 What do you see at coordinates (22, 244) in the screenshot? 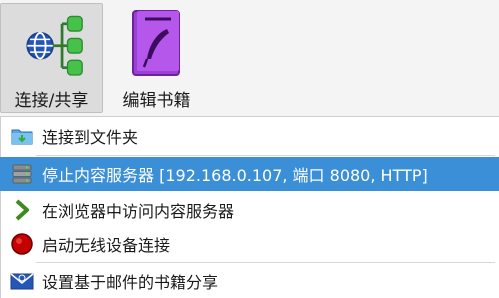
I see `red-circle-icon` at bounding box center [22, 244].